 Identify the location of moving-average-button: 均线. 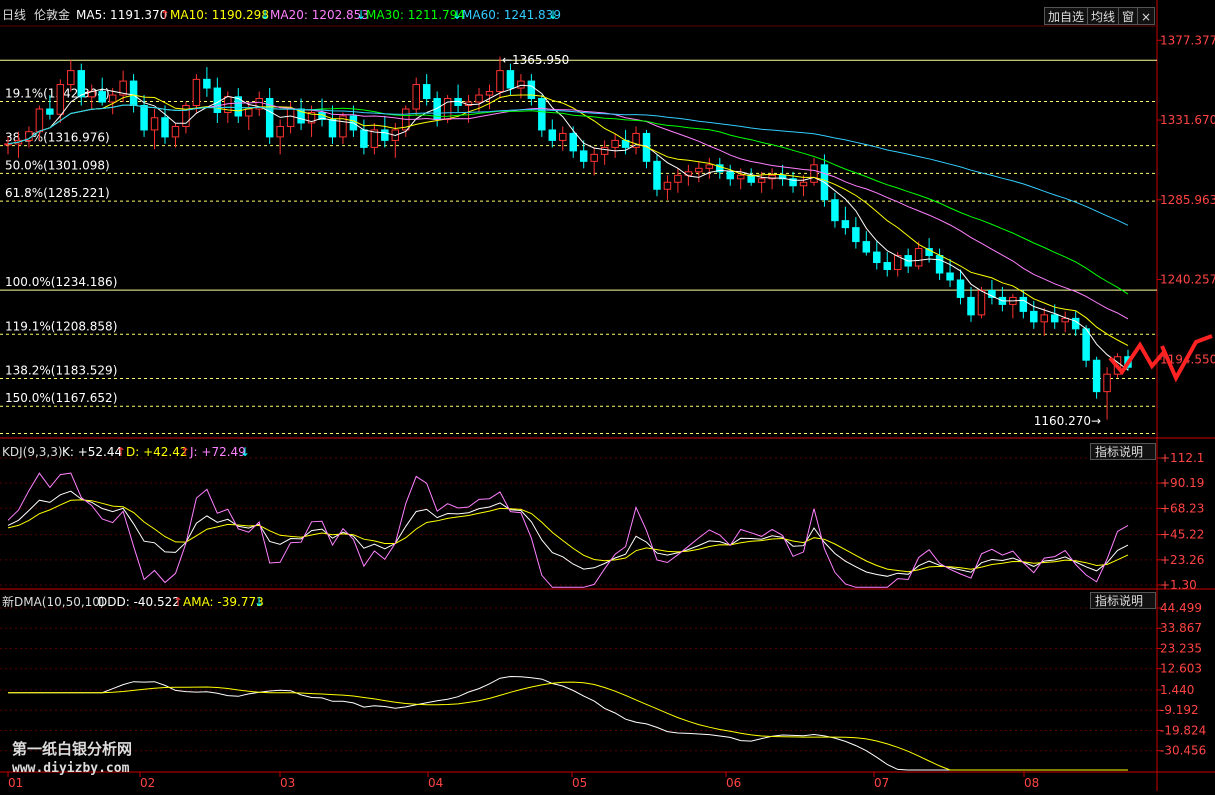
(1103, 16).